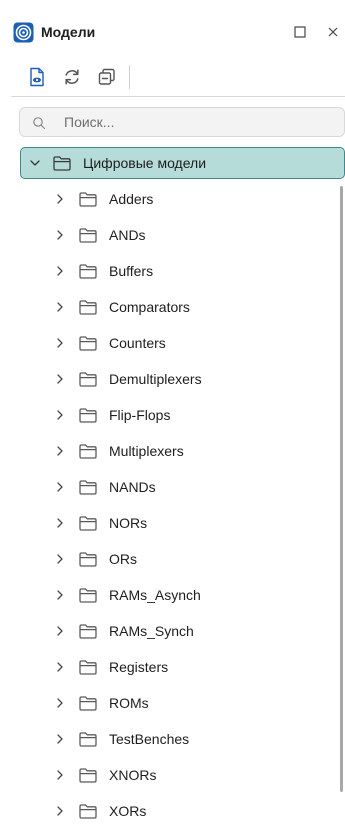 This screenshot has width=345, height=837. What do you see at coordinates (165, 811) in the screenshot?
I see `tree-item-xors: XORs` at bounding box center [165, 811].